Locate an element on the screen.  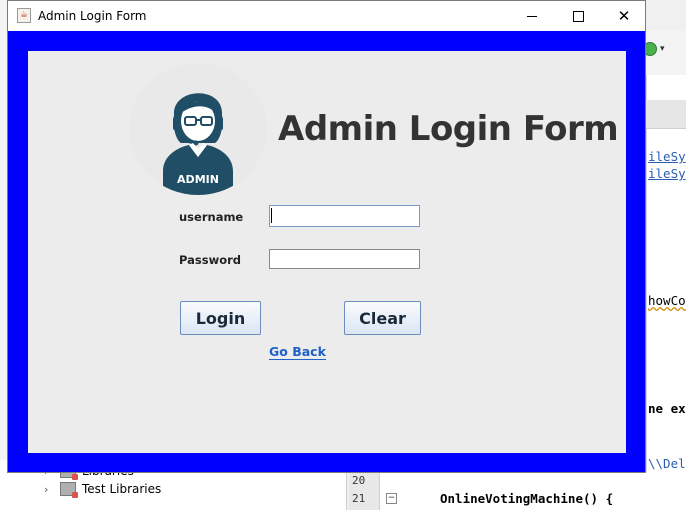
code-fragment: howCor is located at coordinates (667, 300).